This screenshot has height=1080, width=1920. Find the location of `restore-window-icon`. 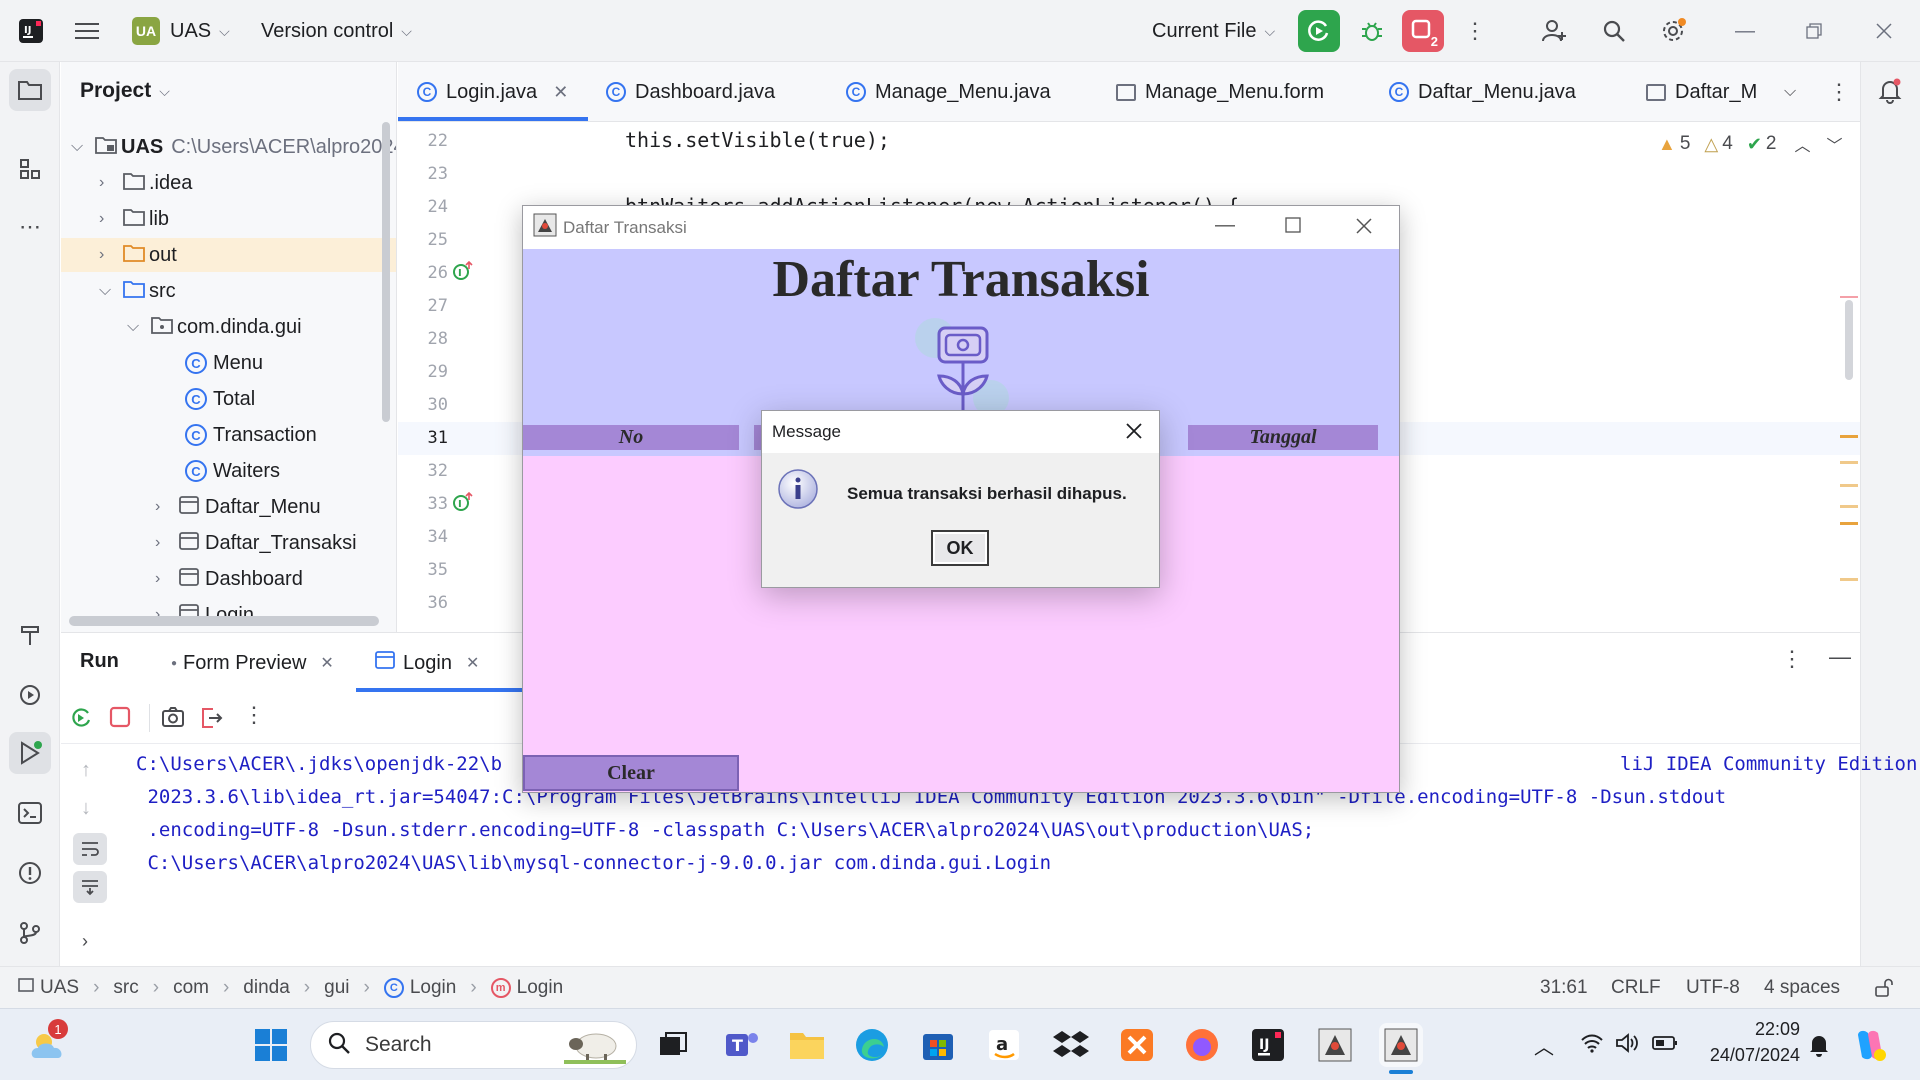

restore-window-icon is located at coordinates (1814, 31).